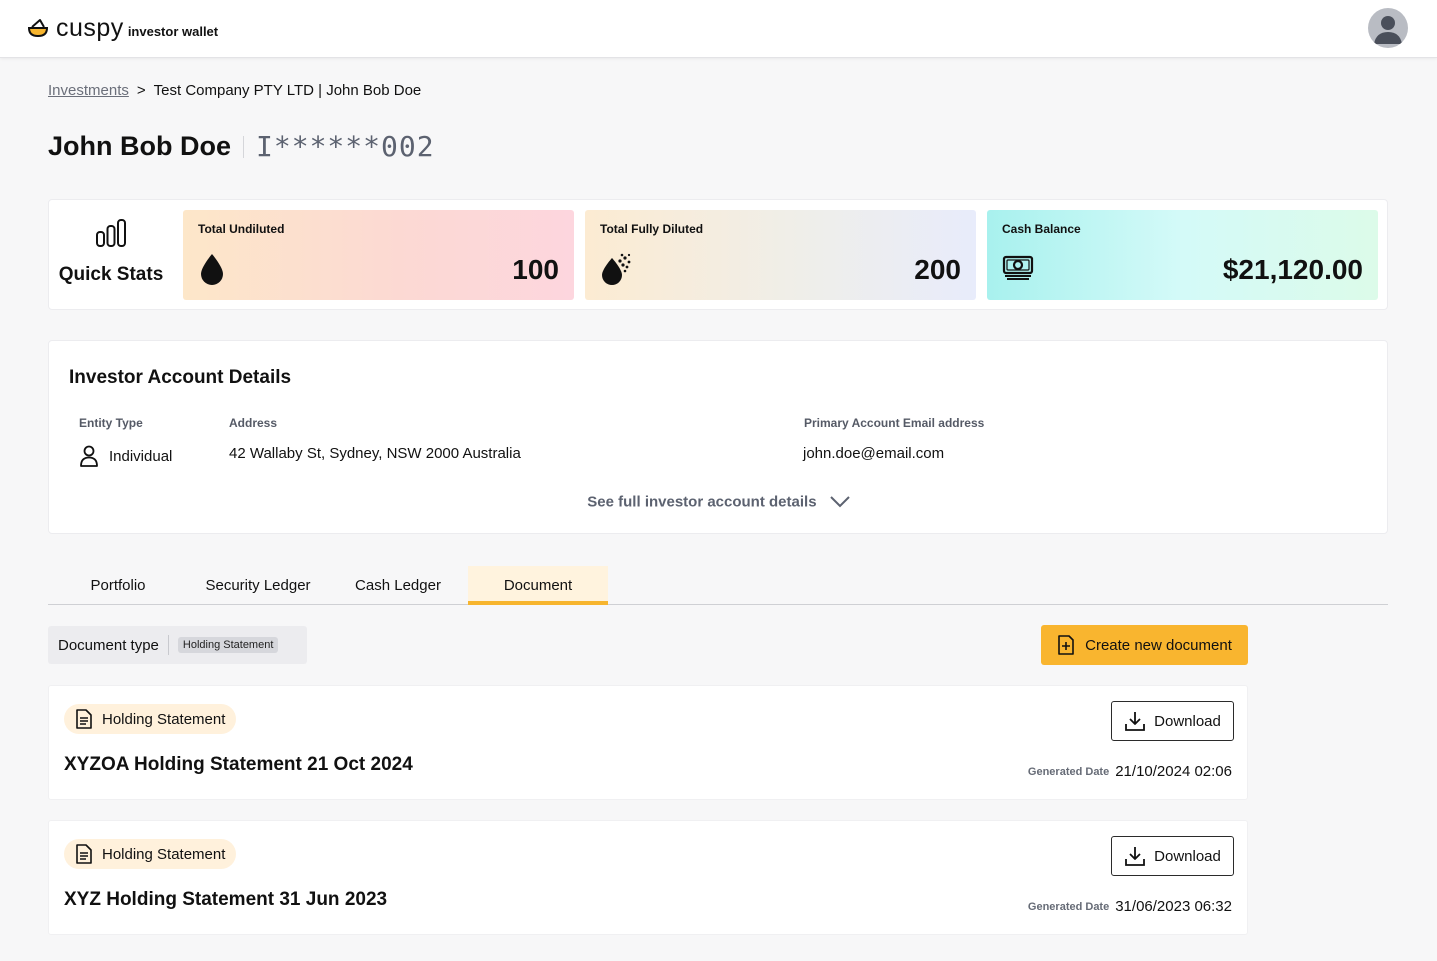  What do you see at coordinates (111, 274) in the screenshot?
I see `quick-stats-label: Quick Stats` at bounding box center [111, 274].